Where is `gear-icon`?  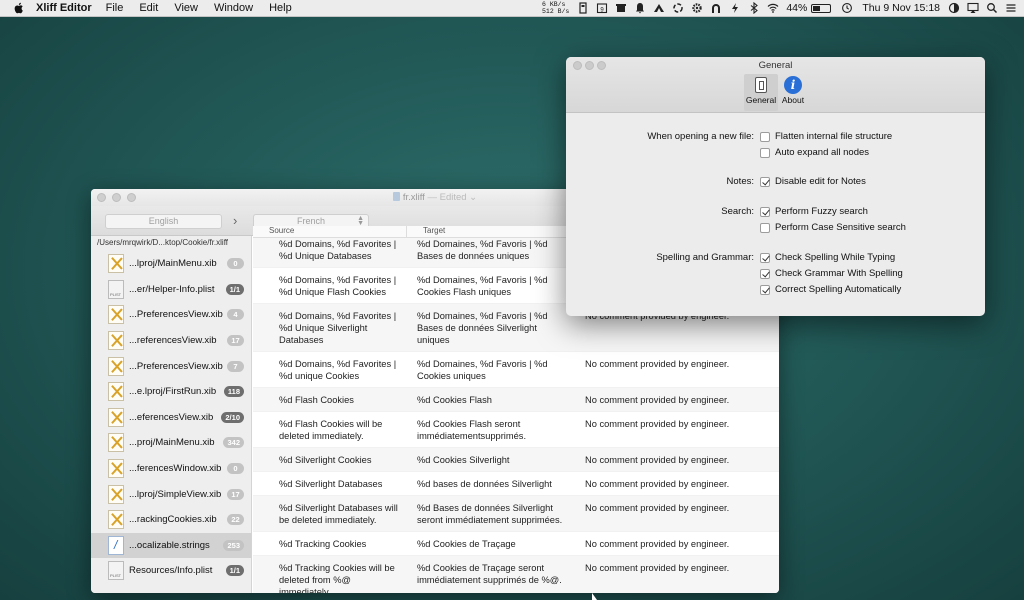
gear-icon is located at coordinates (697, 8).